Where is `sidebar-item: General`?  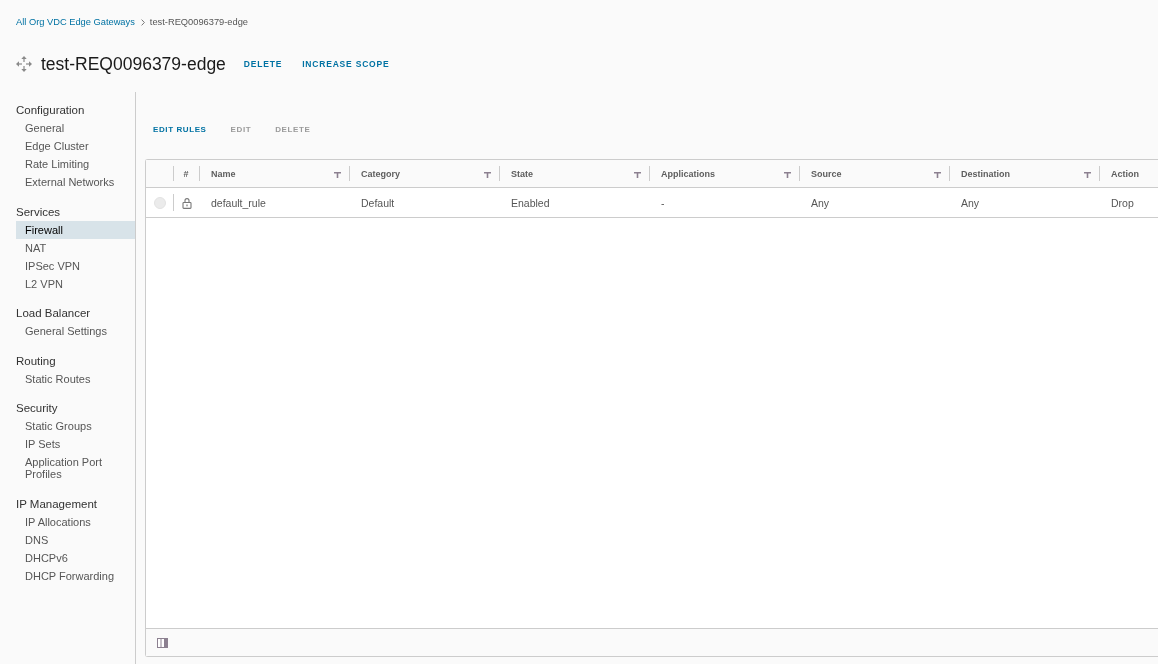
sidebar-item: General is located at coordinates (75, 128).